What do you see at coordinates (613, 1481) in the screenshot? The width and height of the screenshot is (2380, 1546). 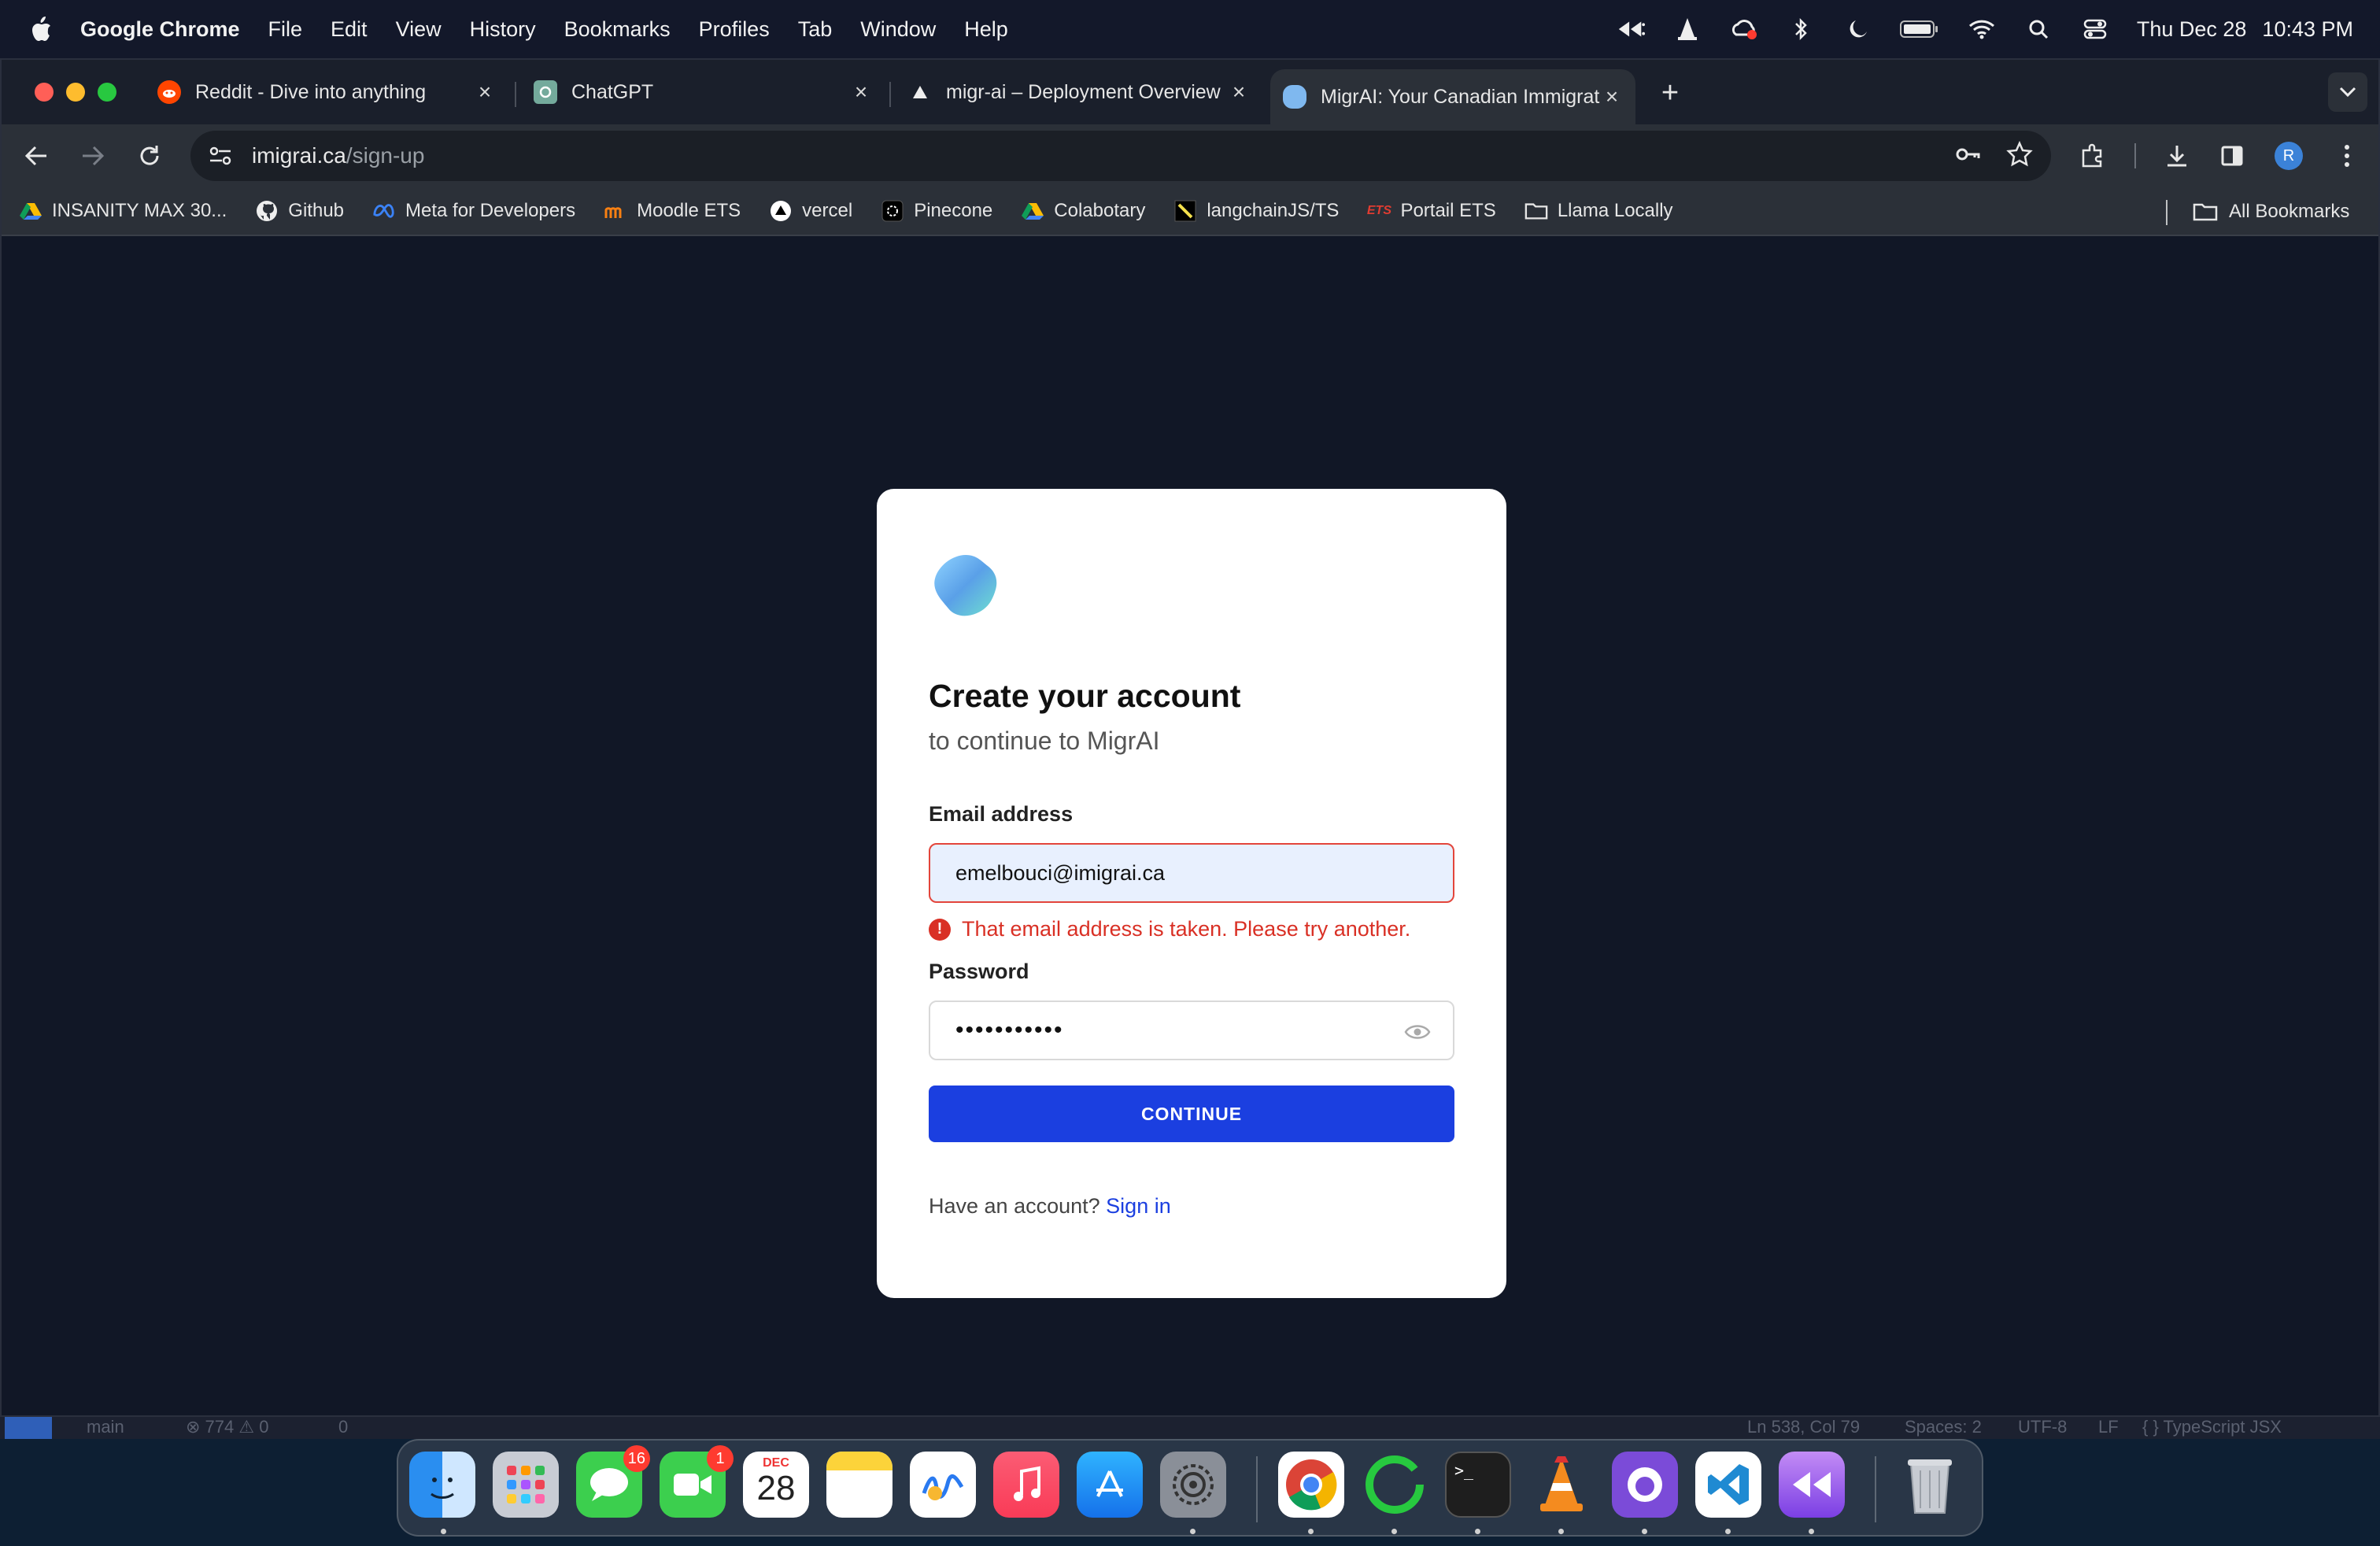 I see `messages-icon: 16` at bounding box center [613, 1481].